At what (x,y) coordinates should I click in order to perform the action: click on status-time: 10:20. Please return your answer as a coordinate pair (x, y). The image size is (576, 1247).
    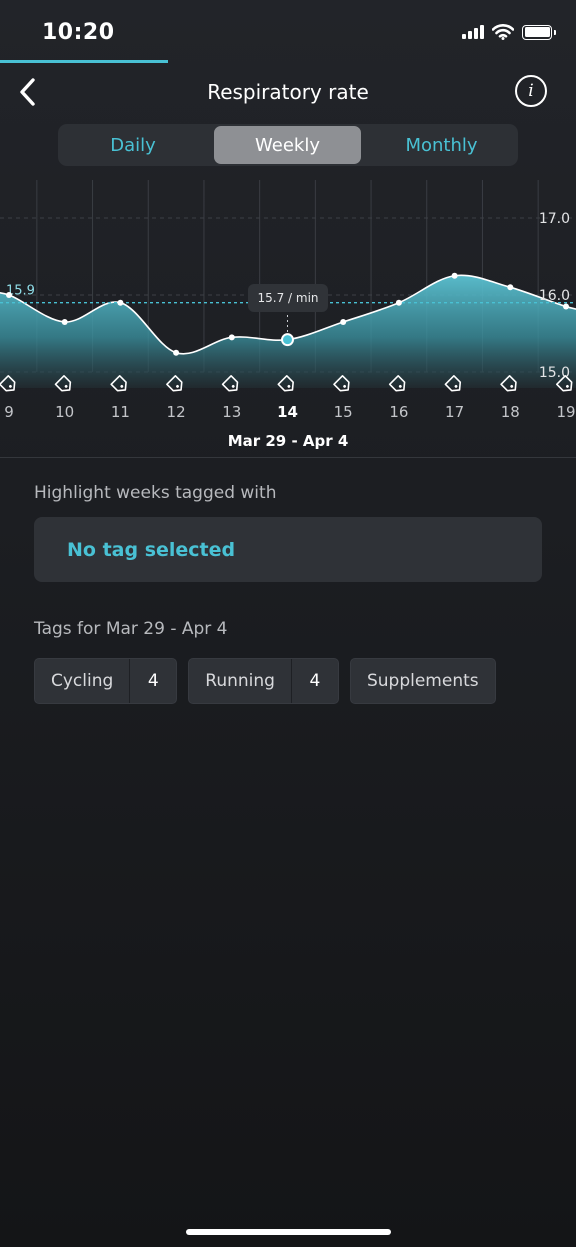
    Looking at the image, I should click on (78, 32).